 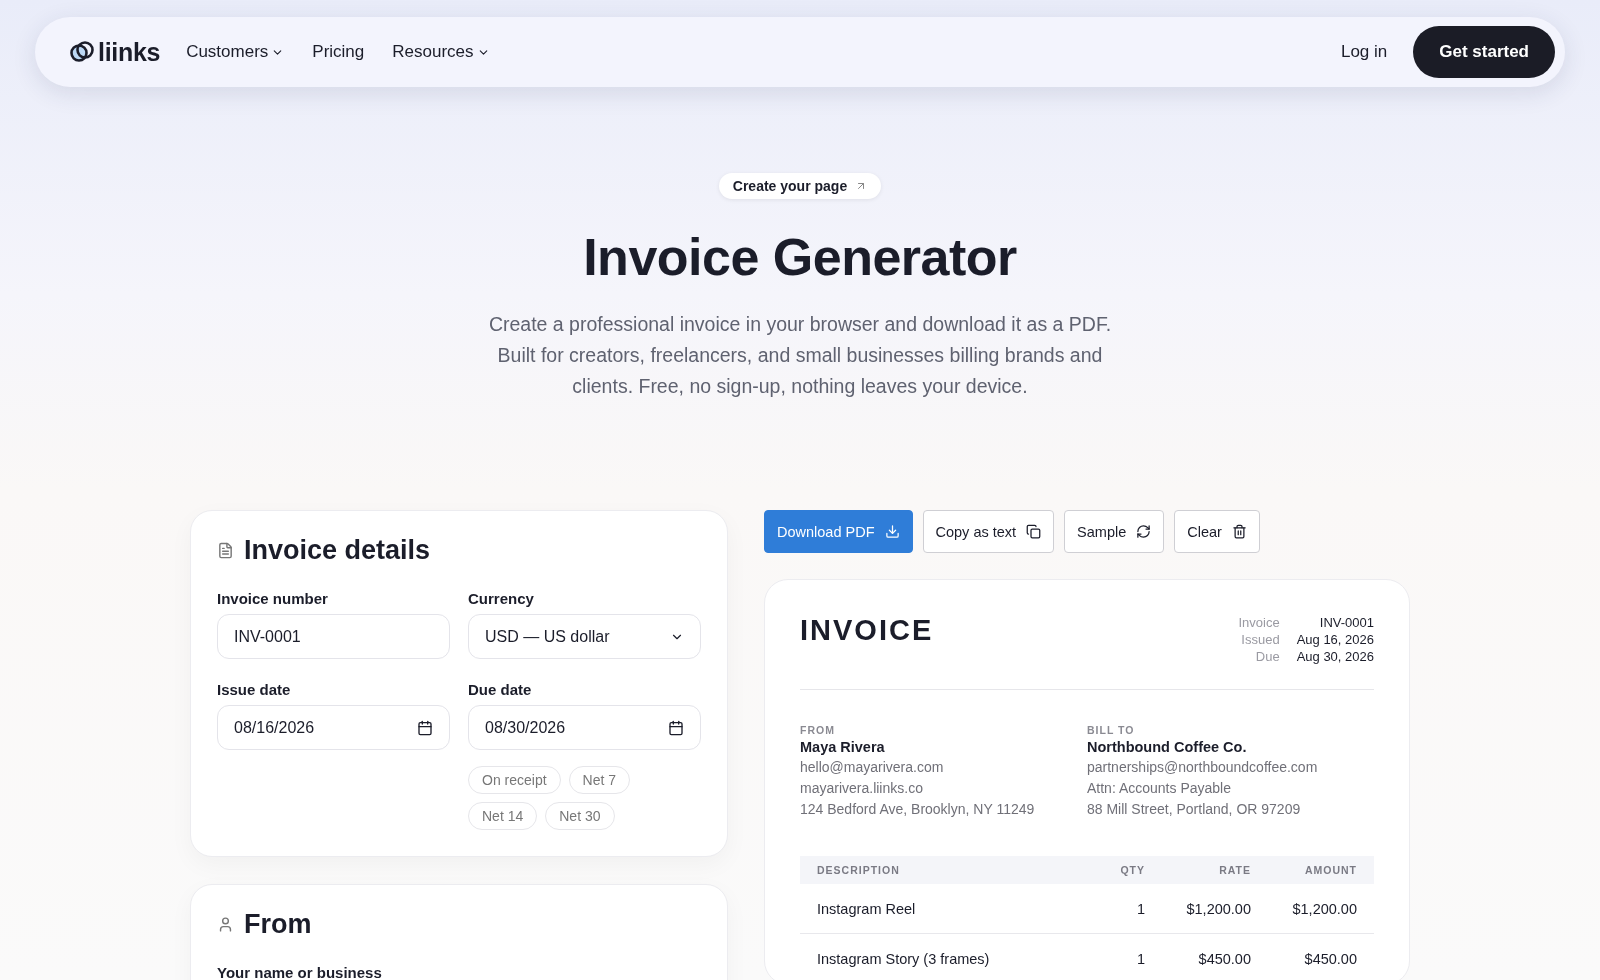 What do you see at coordinates (1034, 531) in the screenshot?
I see `copy-icon` at bounding box center [1034, 531].